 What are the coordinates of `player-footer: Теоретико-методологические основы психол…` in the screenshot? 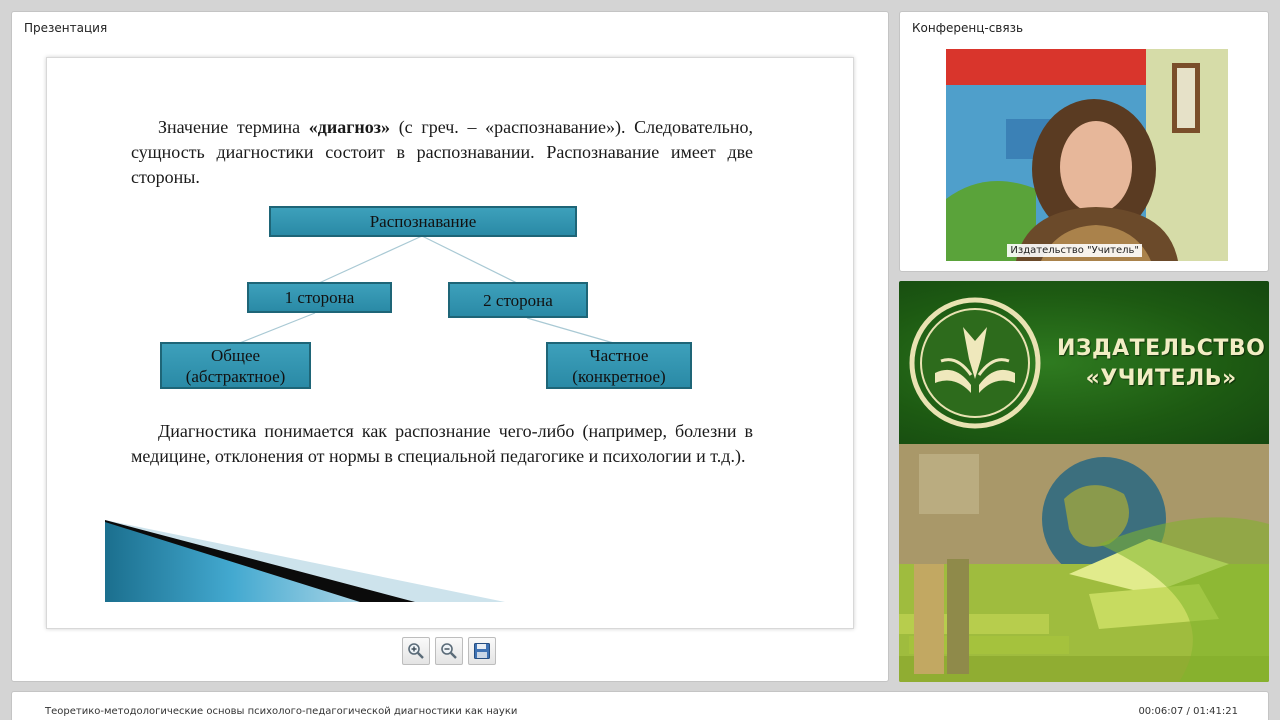 It's located at (640, 705).